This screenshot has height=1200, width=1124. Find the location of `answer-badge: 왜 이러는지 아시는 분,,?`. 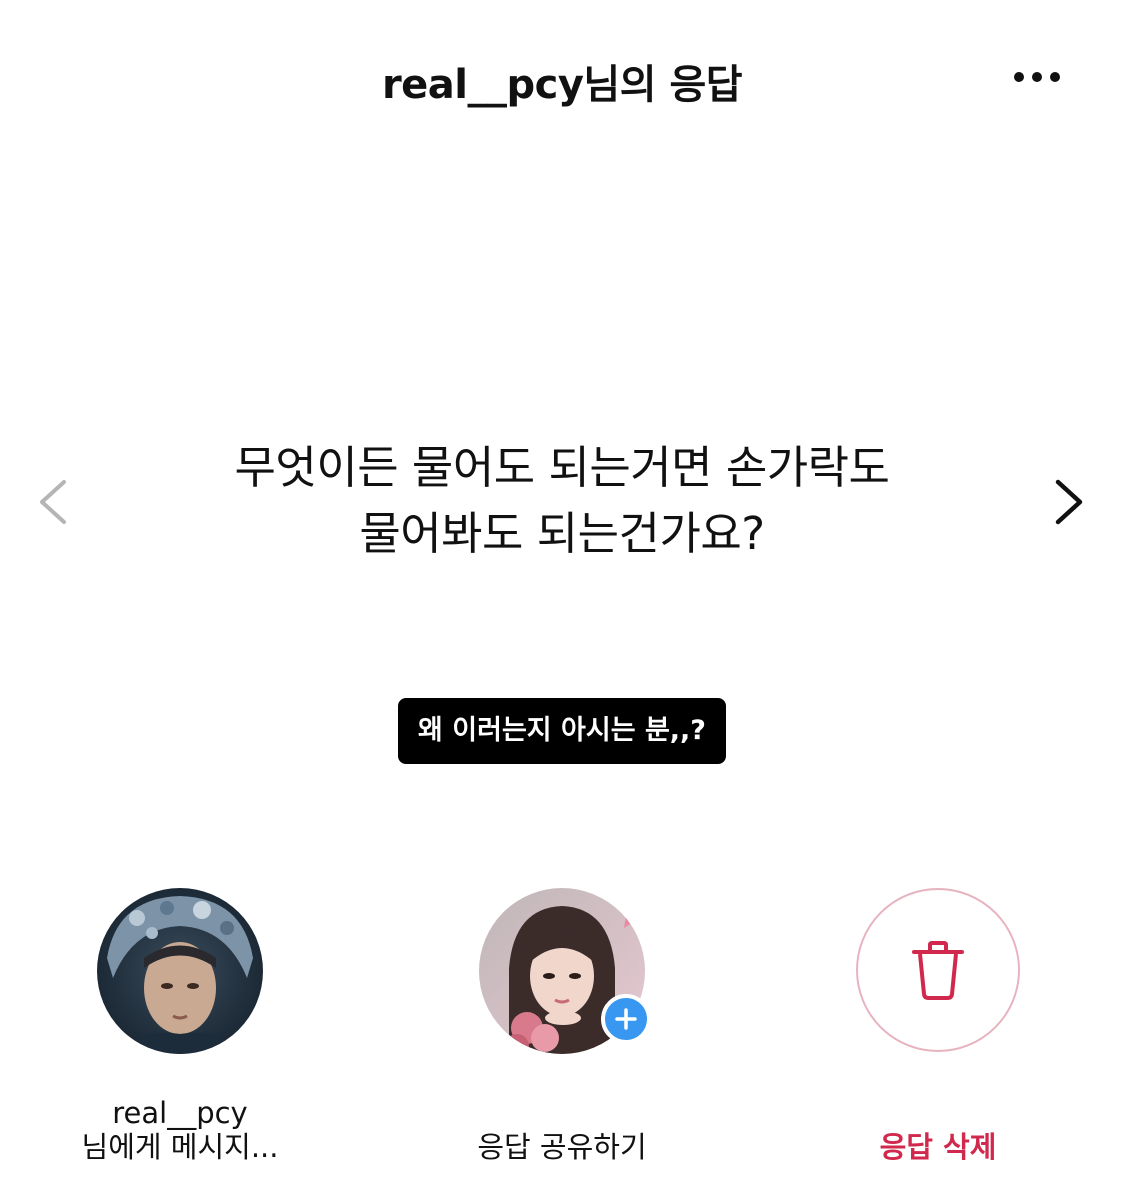

answer-badge: 왜 이러는지 아시는 분,,? is located at coordinates (562, 731).